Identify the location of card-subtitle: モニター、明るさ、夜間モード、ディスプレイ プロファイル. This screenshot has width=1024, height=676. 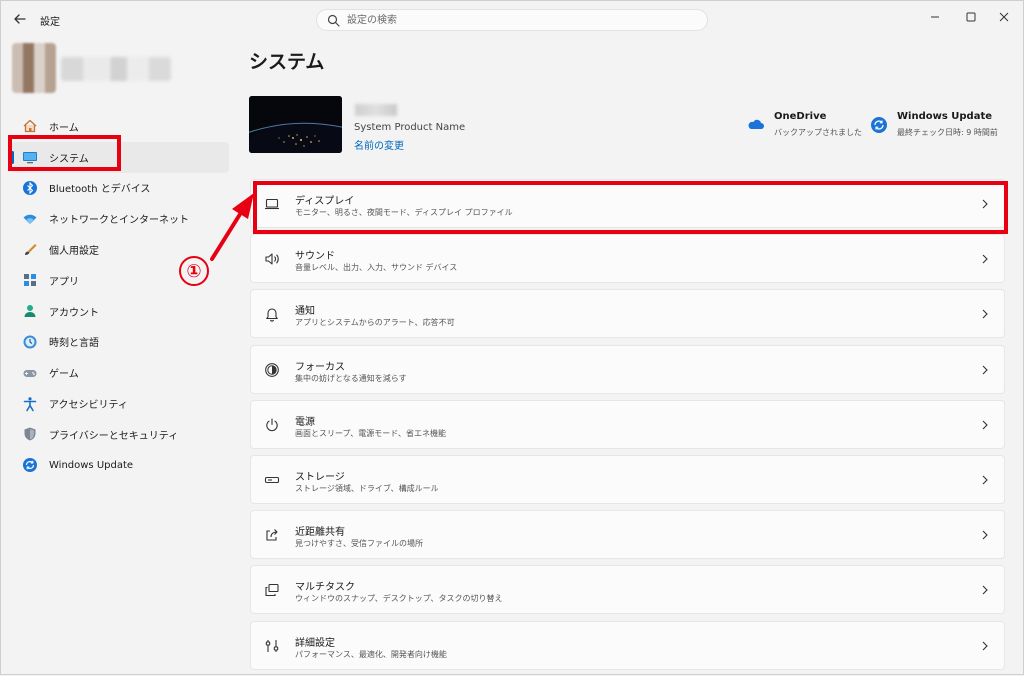
(404, 212).